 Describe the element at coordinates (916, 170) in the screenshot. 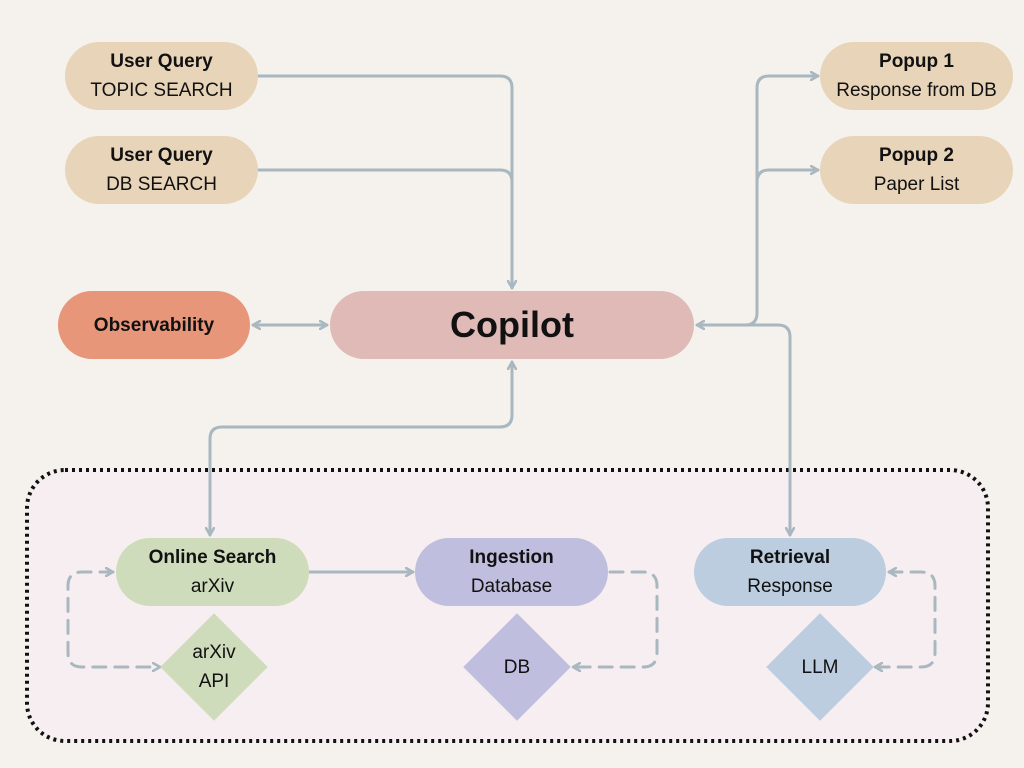

I see `popup2-node: Popup 2 Paper List` at that location.